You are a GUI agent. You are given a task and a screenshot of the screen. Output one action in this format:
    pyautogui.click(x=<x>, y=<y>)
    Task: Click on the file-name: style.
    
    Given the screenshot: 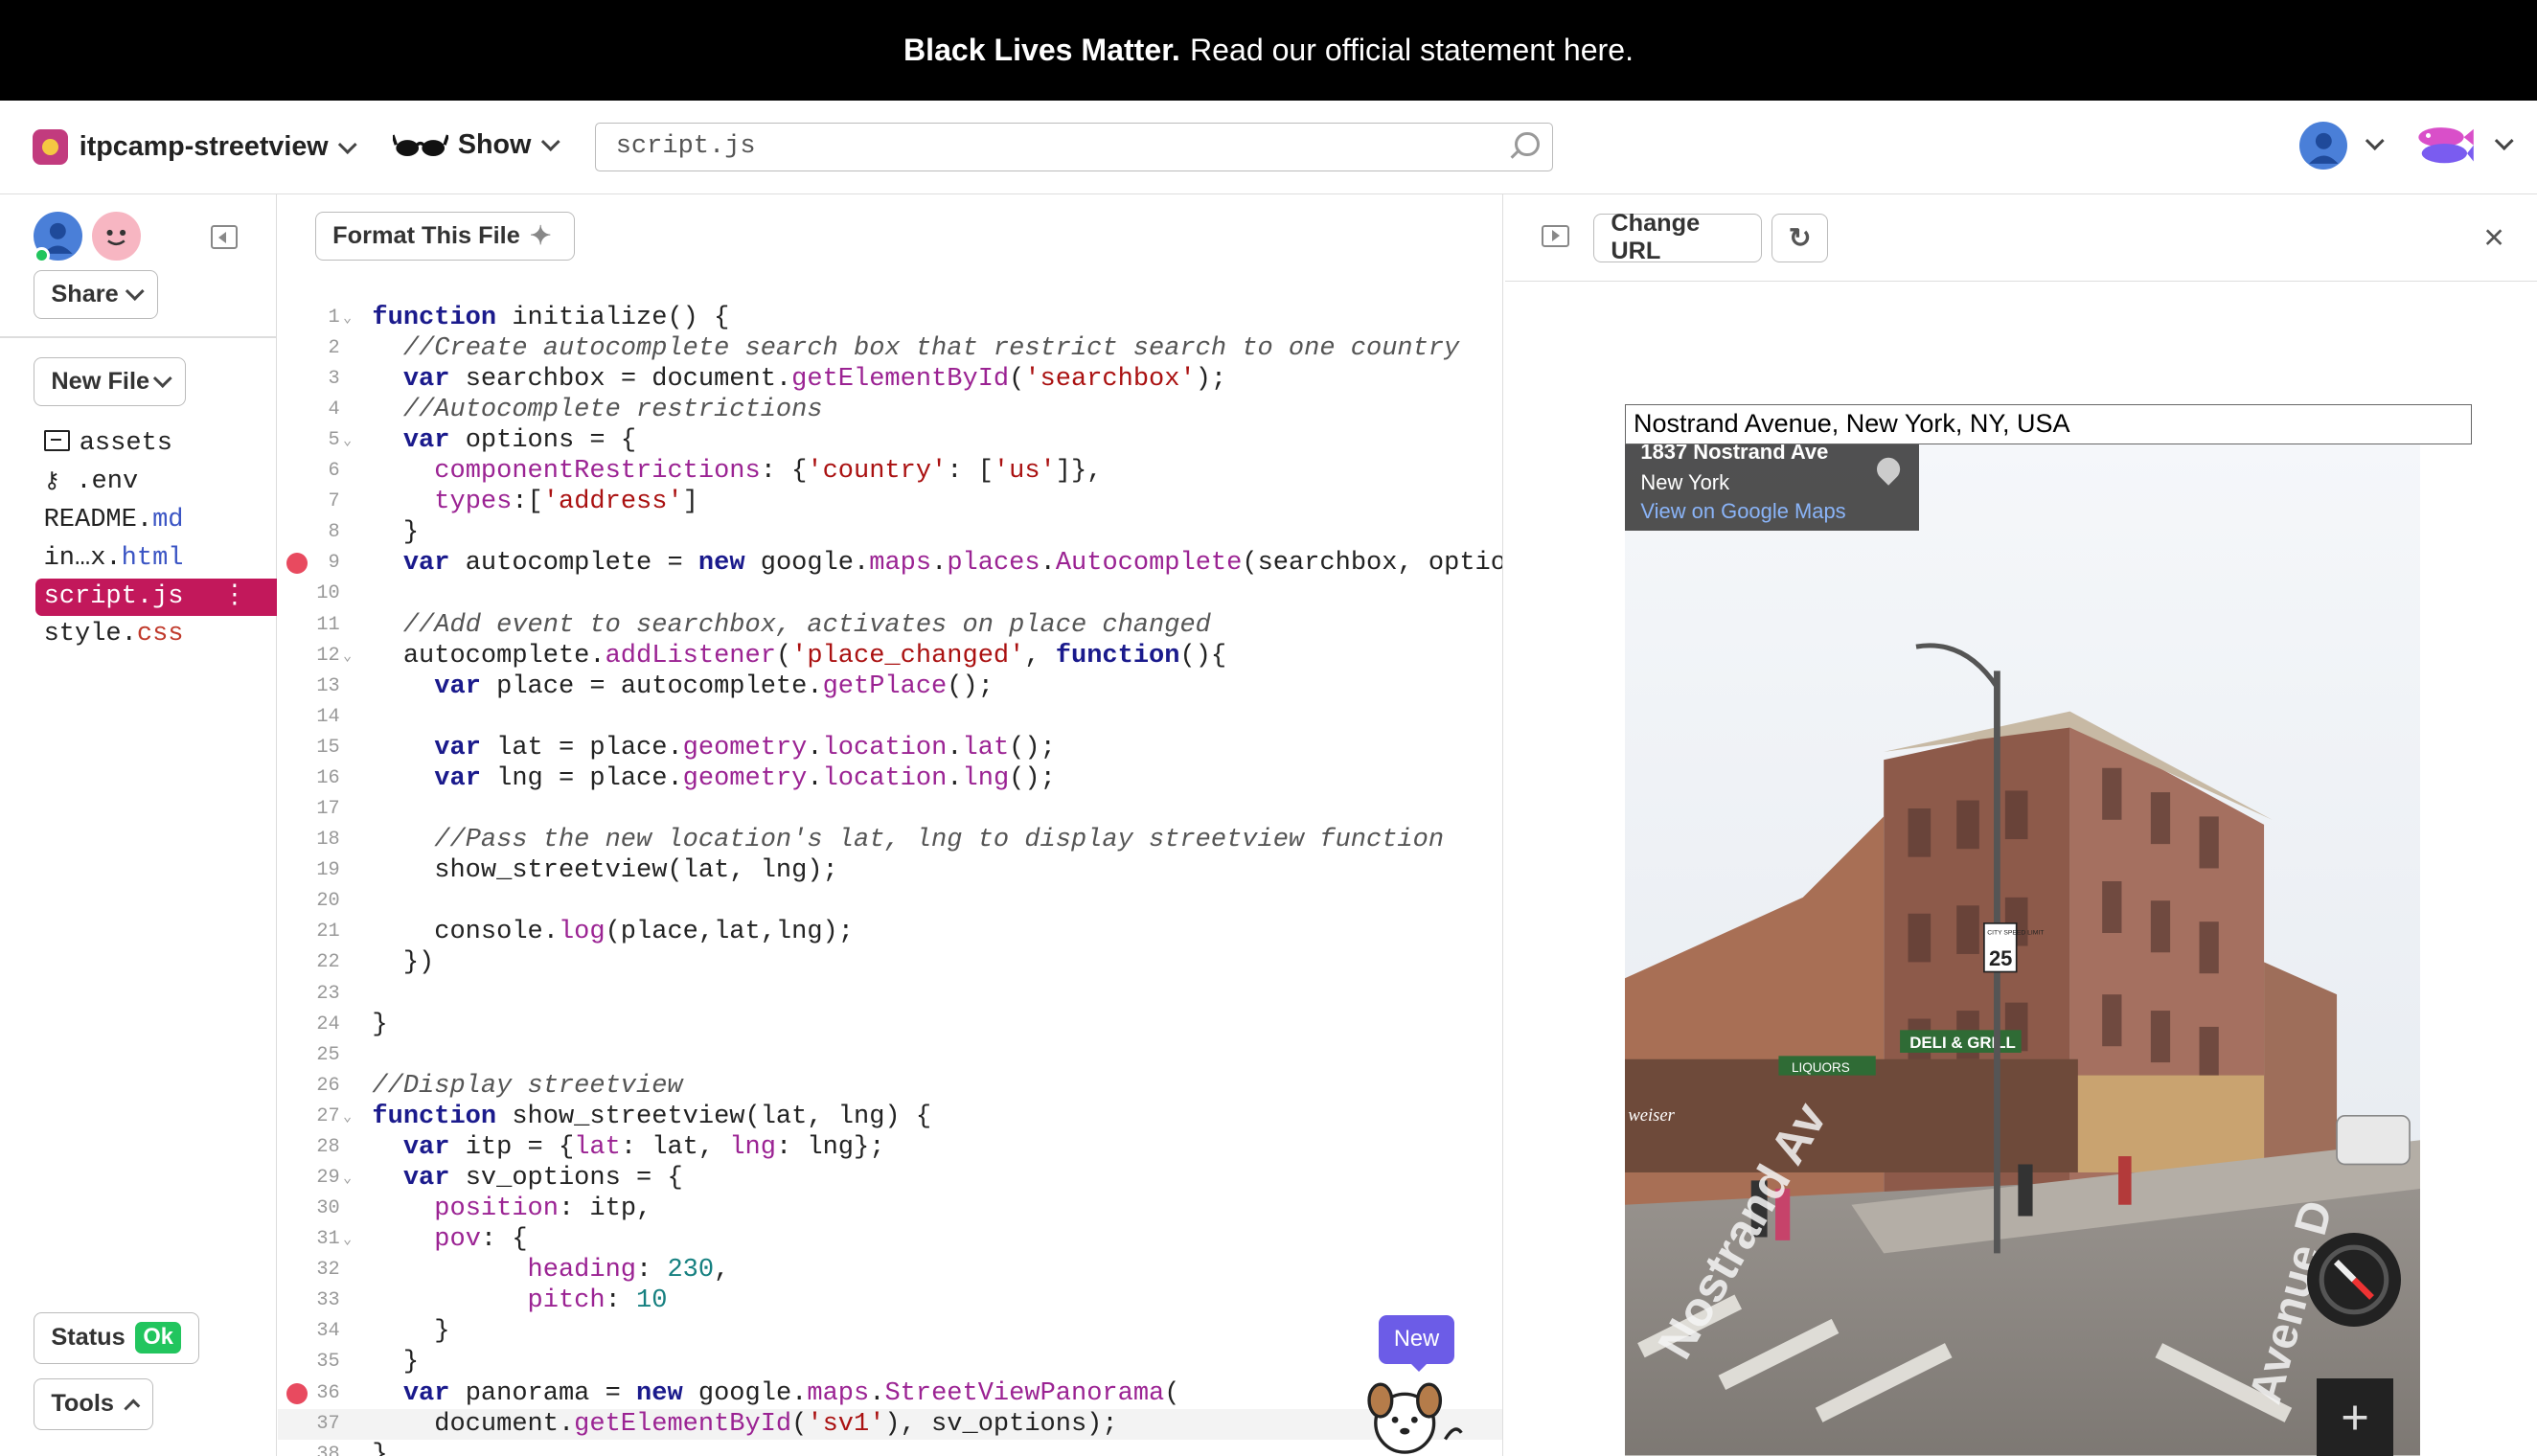 What is the action you would take?
    pyautogui.click(x=90, y=634)
    